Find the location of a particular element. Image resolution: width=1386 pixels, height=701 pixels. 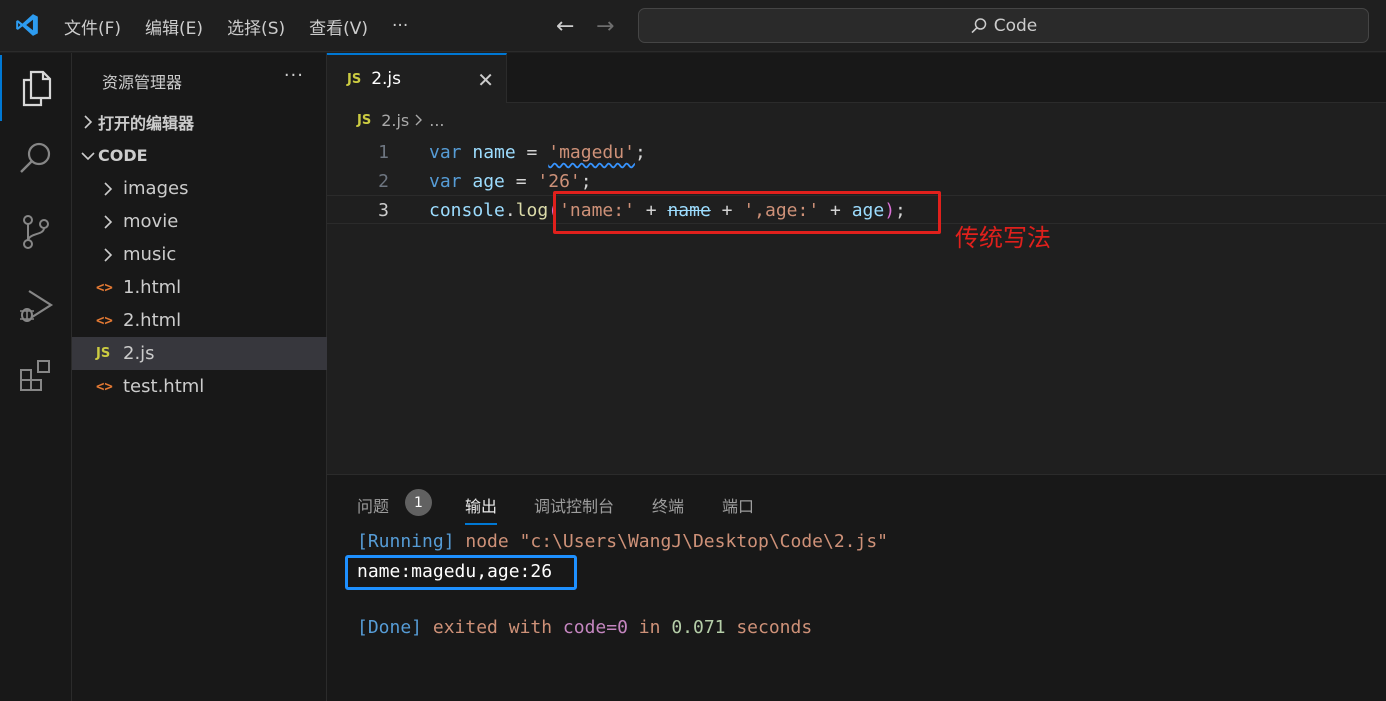

close-icon: ✕ is located at coordinates (485, 80).